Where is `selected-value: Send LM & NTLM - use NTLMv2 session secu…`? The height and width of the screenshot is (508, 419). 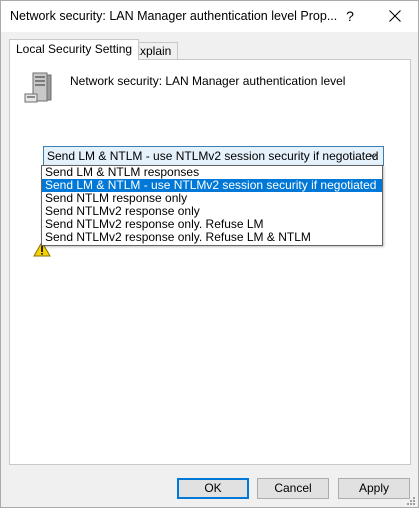 selected-value: Send LM & NTLM - use NTLMv2 session secu… is located at coordinates (213, 156).